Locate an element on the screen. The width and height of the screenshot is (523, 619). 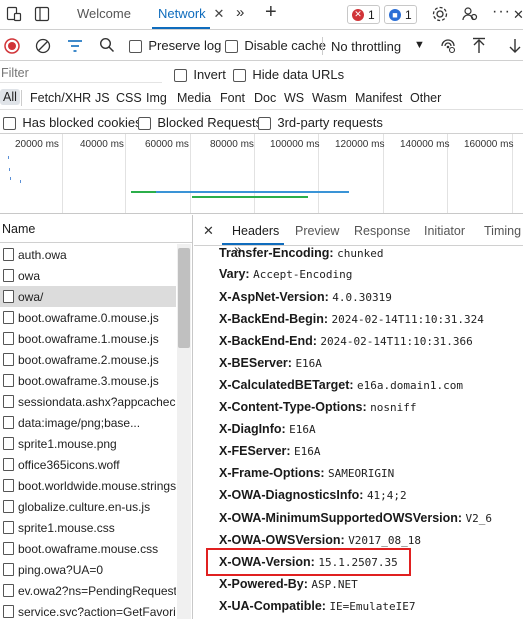
request-row: boot.owaframe.0.mouse.js is located at coordinates (88, 317).